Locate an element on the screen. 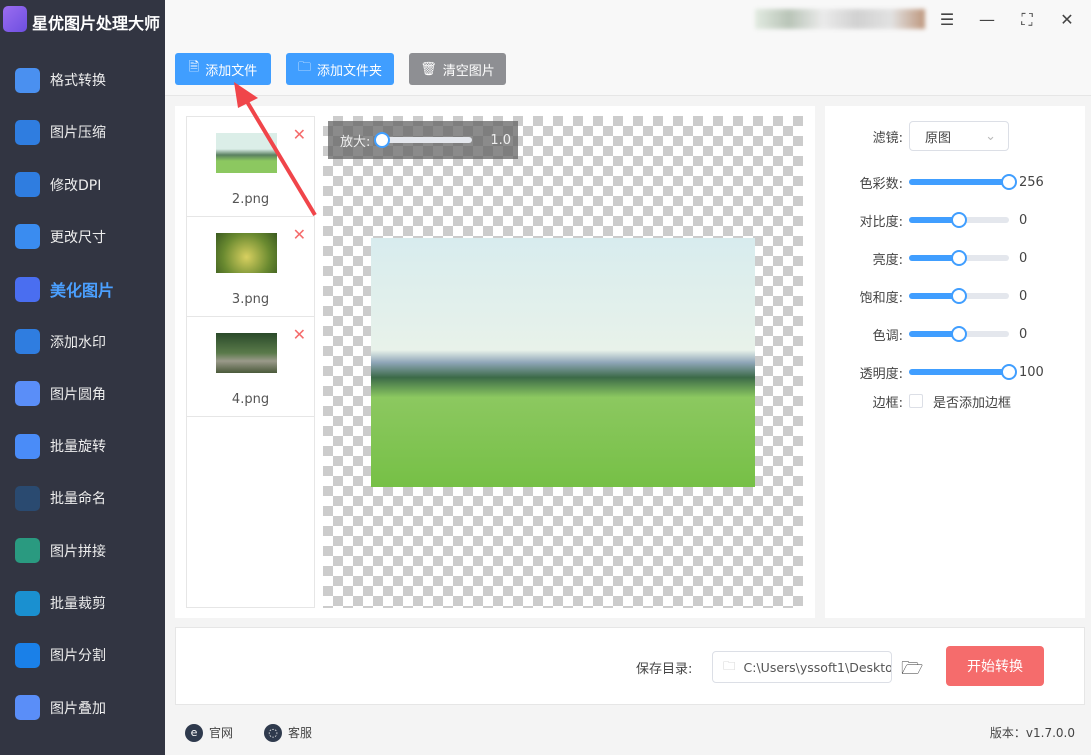 The width and height of the screenshot is (1091, 755). save-path-input: 🗀 C:\Users\yssoft1\Desktop is located at coordinates (802, 667).